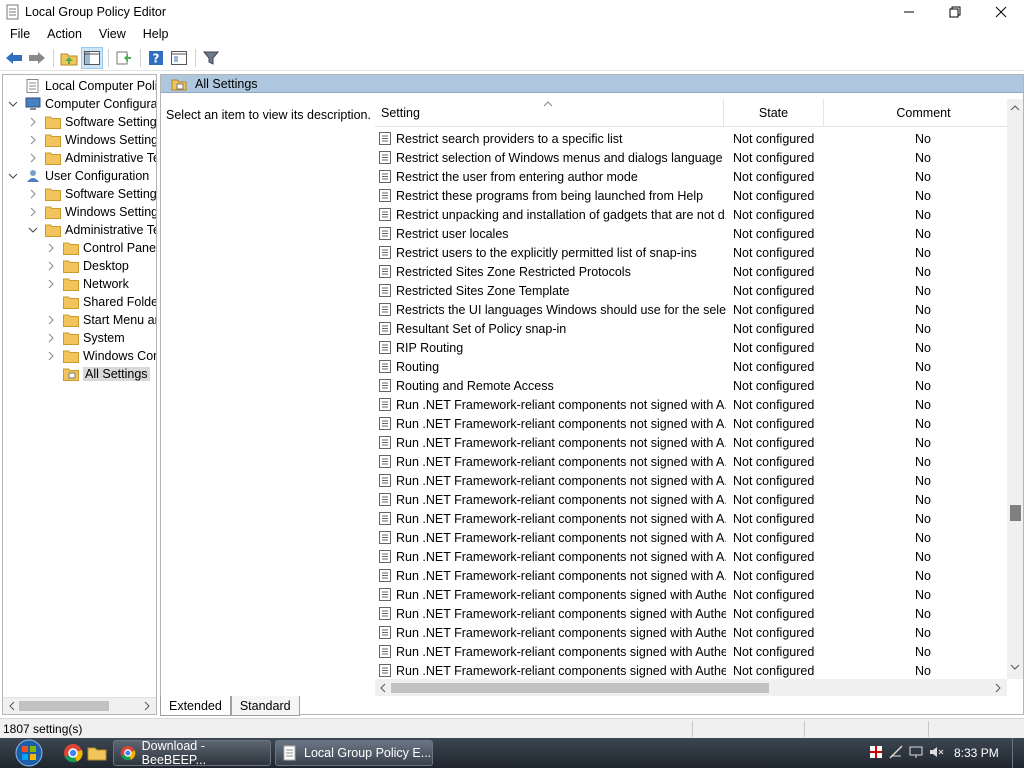  What do you see at coordinates (195, 706) in the screenshot?
I see `tab-extended: Extended` at bounding box center [195, 706].